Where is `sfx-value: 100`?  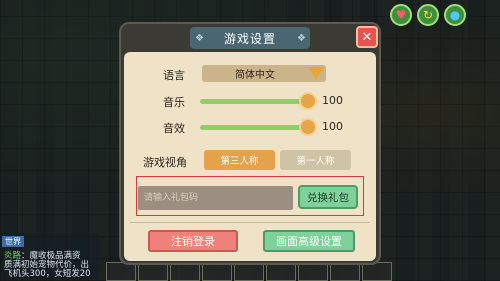
sfx-value: 100 is located at coordinates (332, 126).